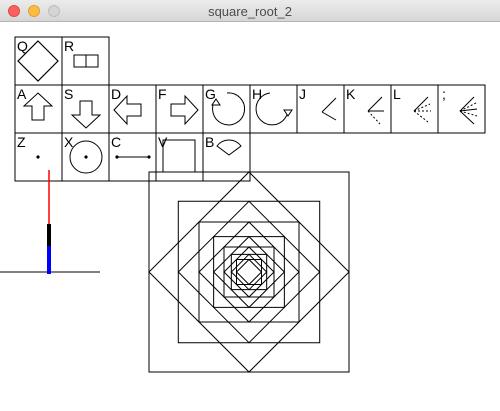 The width and height of the screenshot is (500, 411). I want to click on palette-button-Z: Z, so click(38, 157).